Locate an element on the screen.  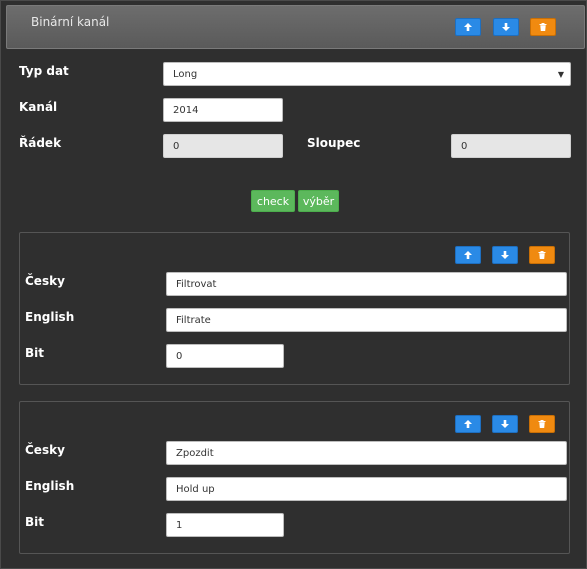
bit-value: 0 is located at coordinates (179, 356).